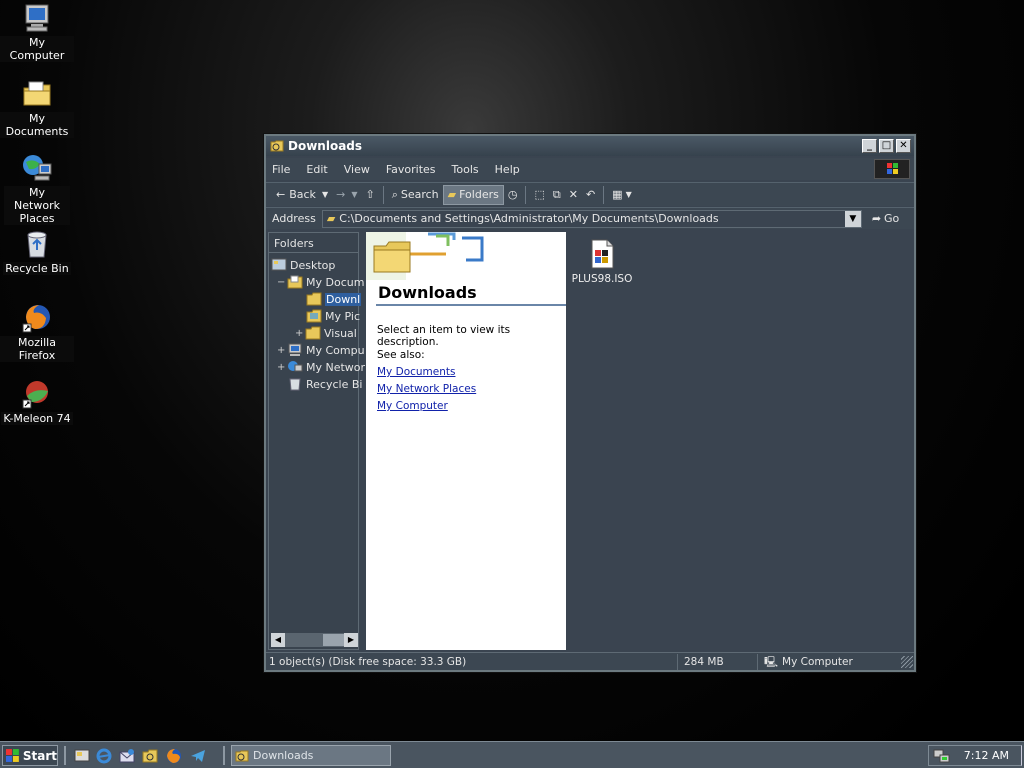  I want to click on file-item: PLUS98.ISO, so click(602, 259).